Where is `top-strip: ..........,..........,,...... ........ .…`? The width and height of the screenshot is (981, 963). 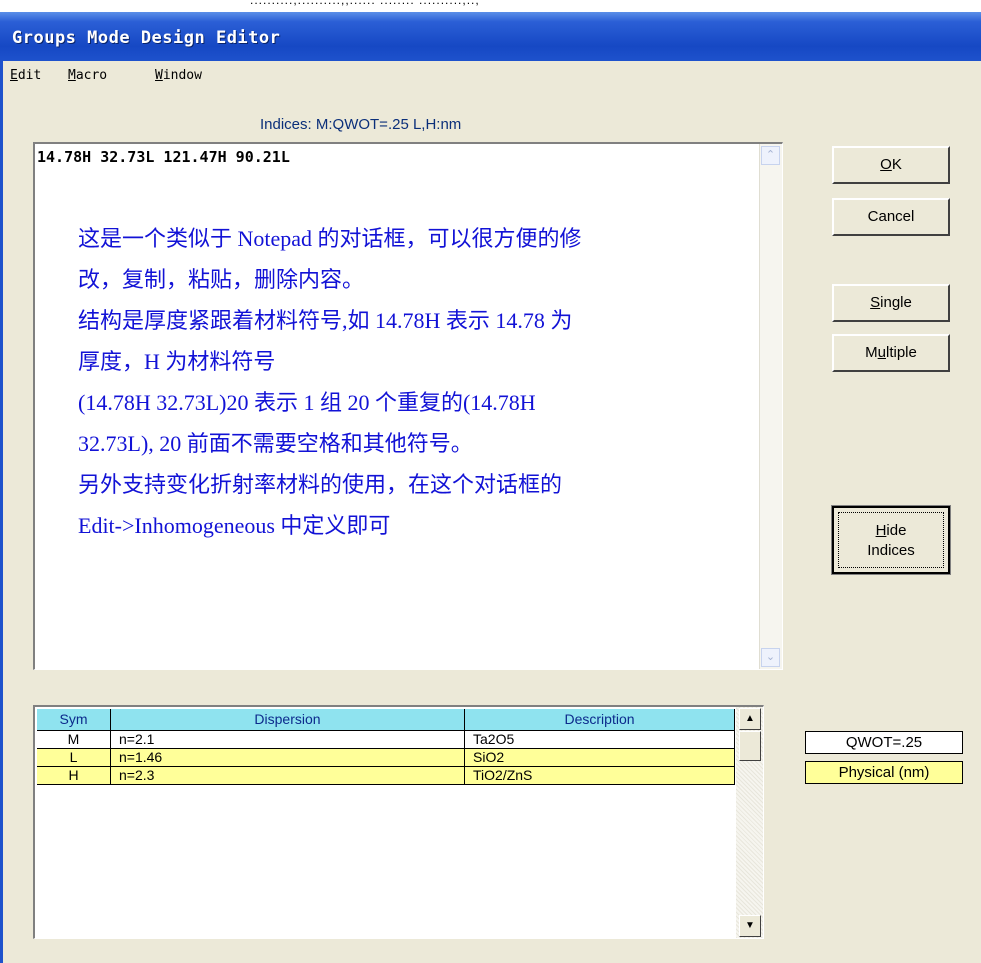
top-strip: ..........,..........,,...... ........ .… is located at coordinates (490, 6).